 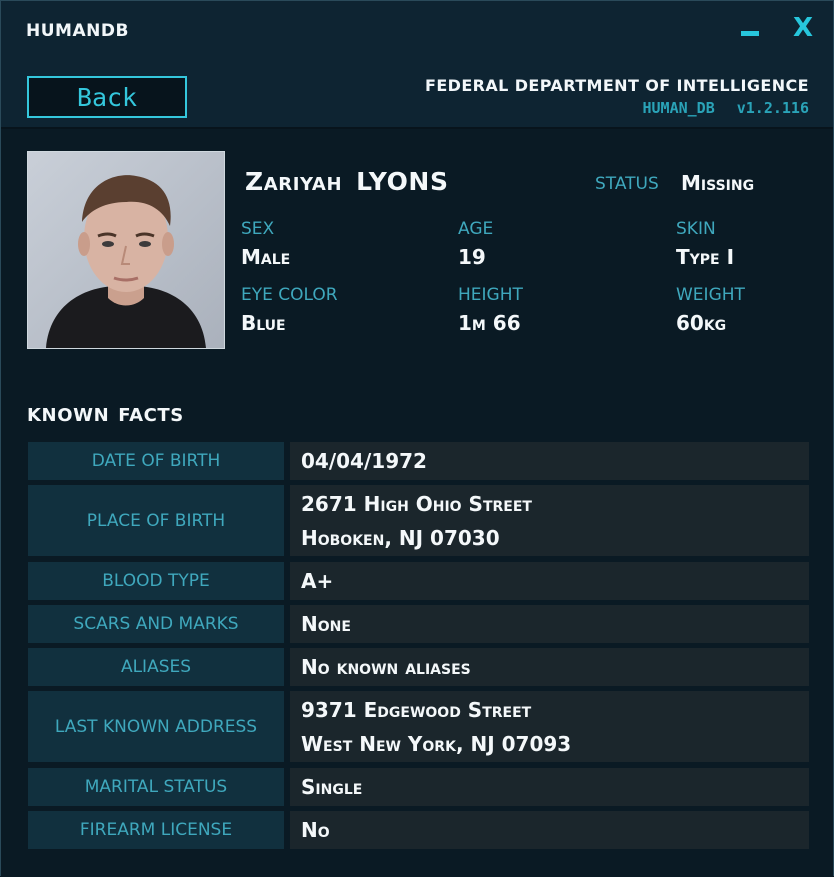 I want to click on attribute-label: HEIGHT, so click(x=490, y=295).